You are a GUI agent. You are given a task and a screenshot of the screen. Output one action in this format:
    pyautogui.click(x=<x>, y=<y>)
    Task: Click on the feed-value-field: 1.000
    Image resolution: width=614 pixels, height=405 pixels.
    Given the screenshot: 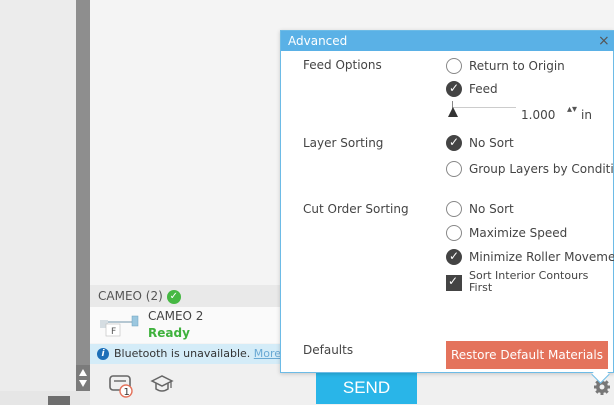 What is the action you would take?
    pyautogui.click(x=538, y=115)
    